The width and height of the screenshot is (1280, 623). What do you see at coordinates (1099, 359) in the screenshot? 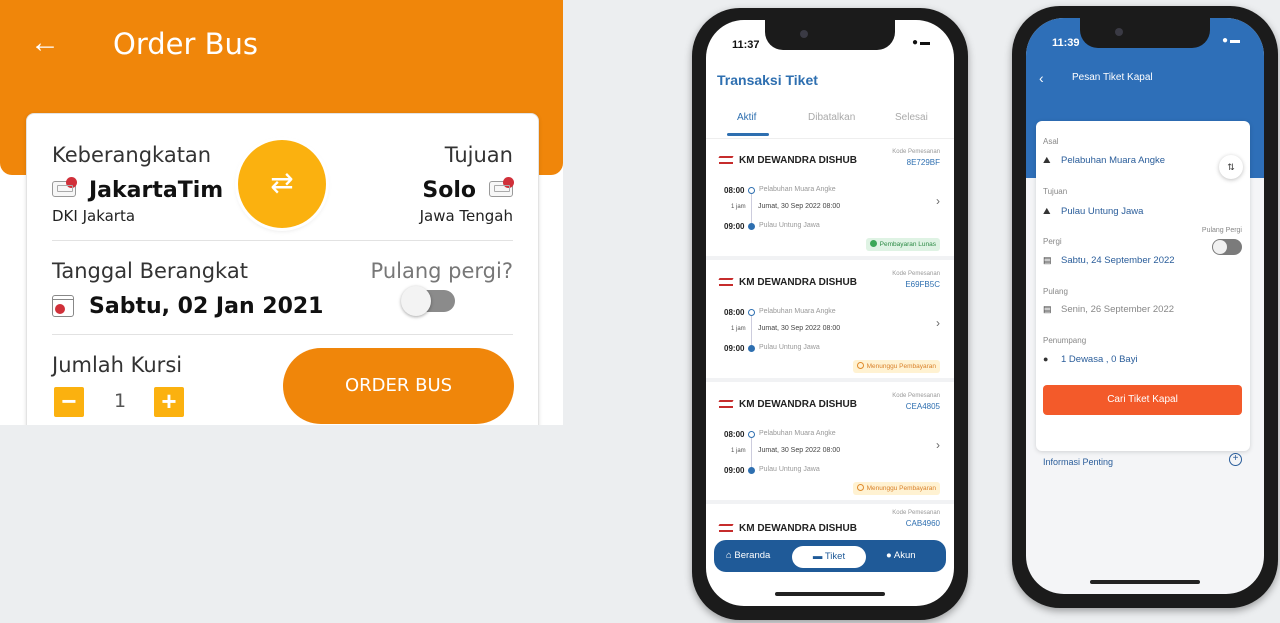
I see `penumpang-value: 1 Dewasa , 0 Bayi` at bounding box center [1099, 359].